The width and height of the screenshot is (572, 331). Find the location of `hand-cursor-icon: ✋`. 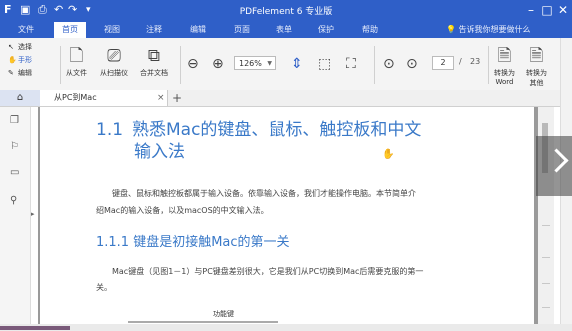

hand-cursor-icon: ✋ is located at coordinates (388, 154).